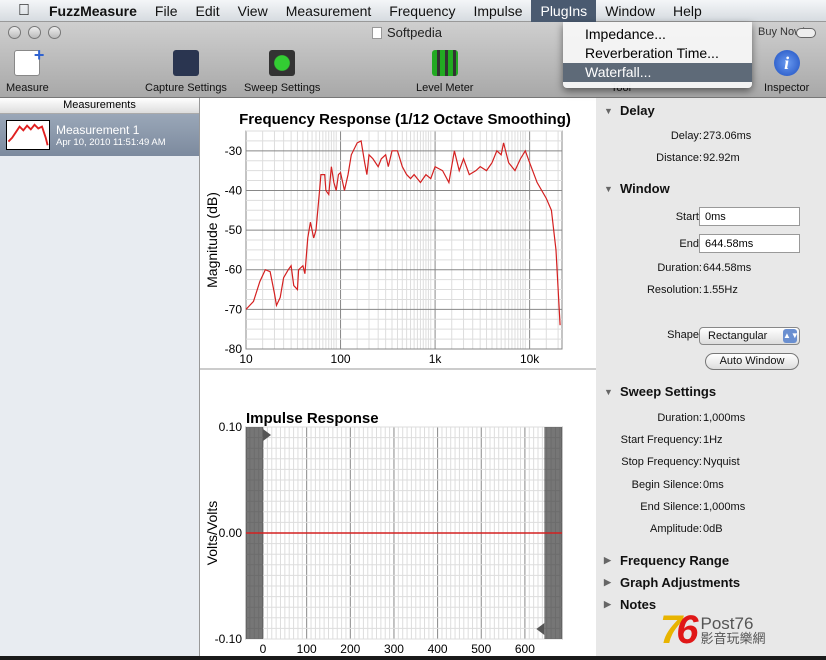 Image resolution: width=826 pixels, height=660 pixels. I want to click on sweep-settings-button: Sweep Settings, so click(282, 72).